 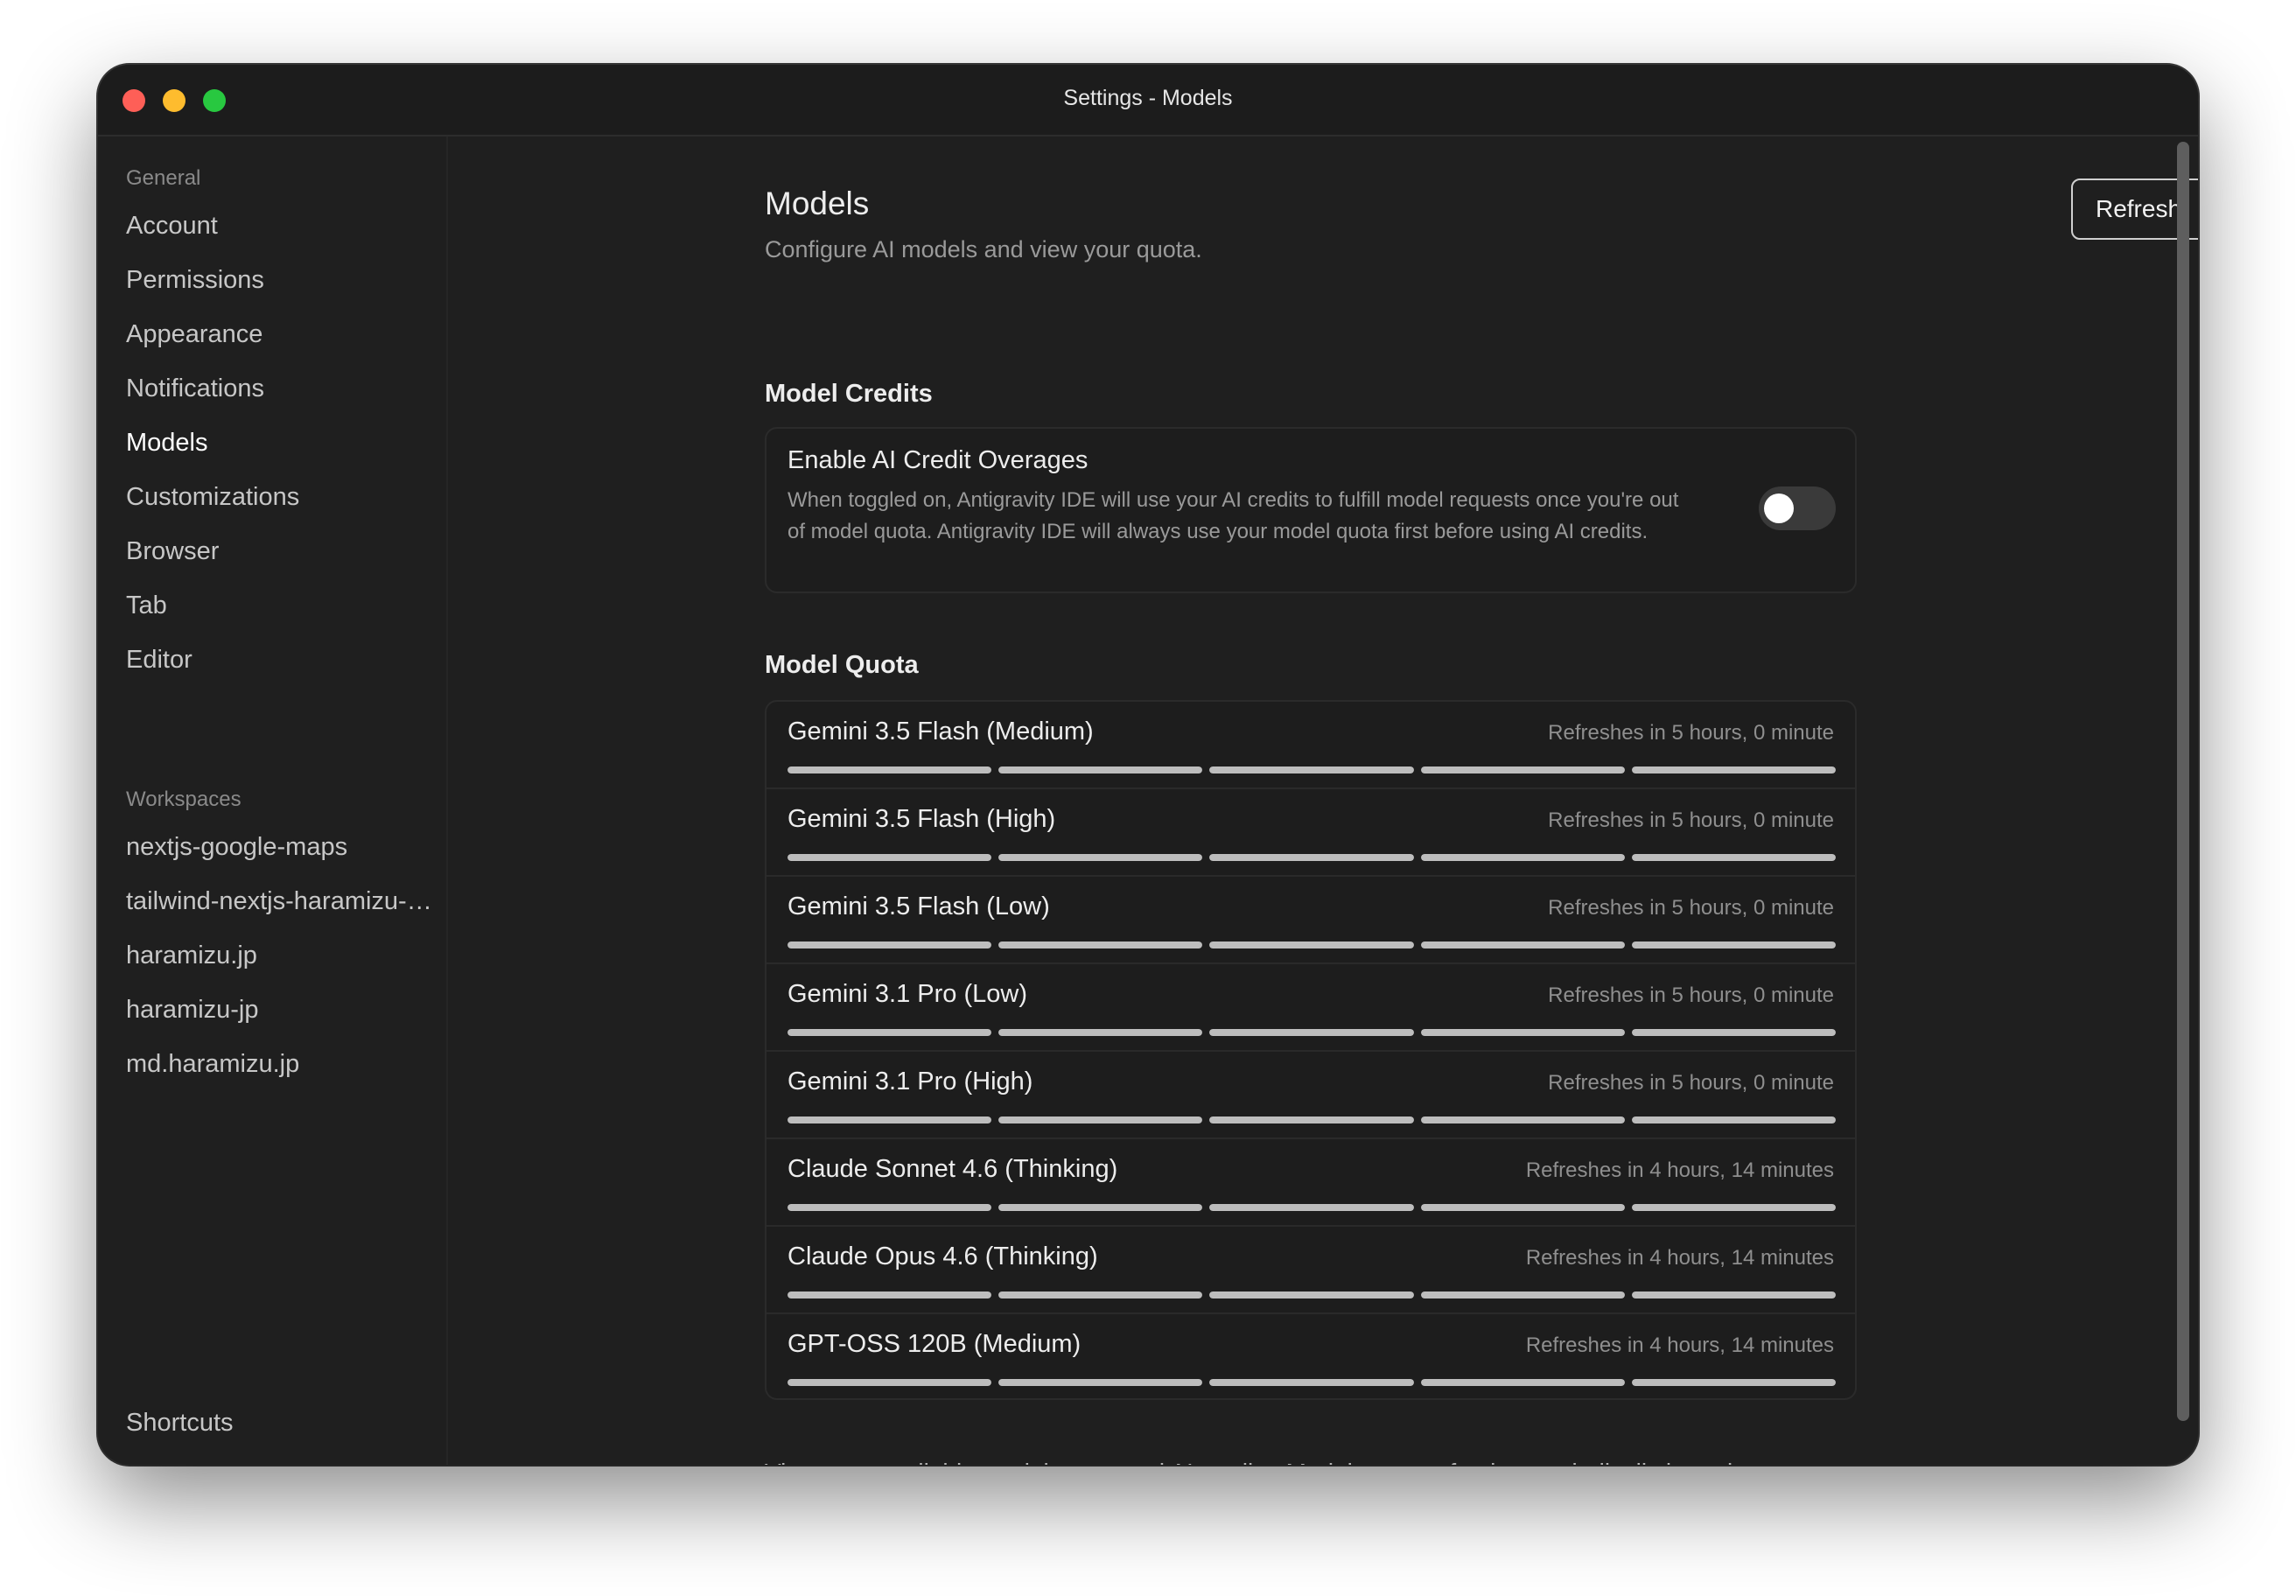 I want to click on model-name: Gemini 3.5 Flash (Low), so click(x=919, y=906).